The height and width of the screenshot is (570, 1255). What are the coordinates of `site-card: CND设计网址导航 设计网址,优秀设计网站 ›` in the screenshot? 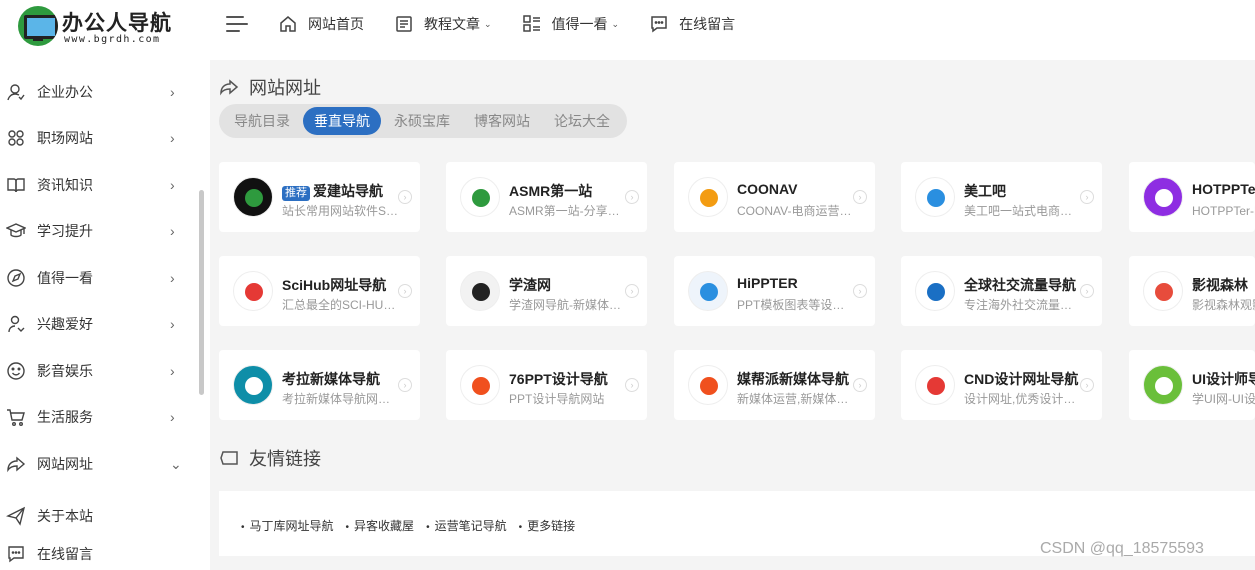 It's located at (1001, 385).